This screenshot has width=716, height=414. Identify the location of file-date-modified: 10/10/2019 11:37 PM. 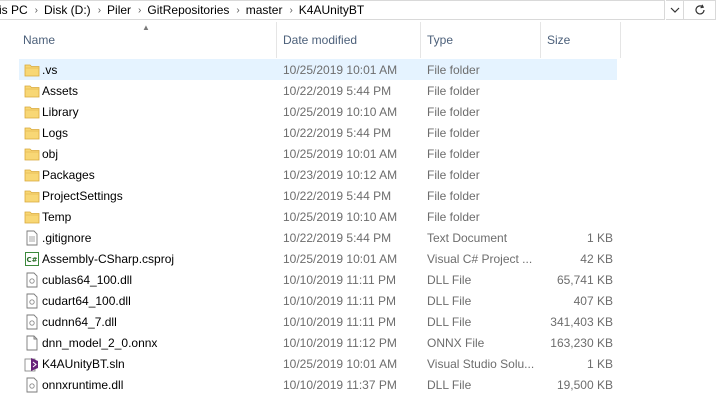
(340, 384).